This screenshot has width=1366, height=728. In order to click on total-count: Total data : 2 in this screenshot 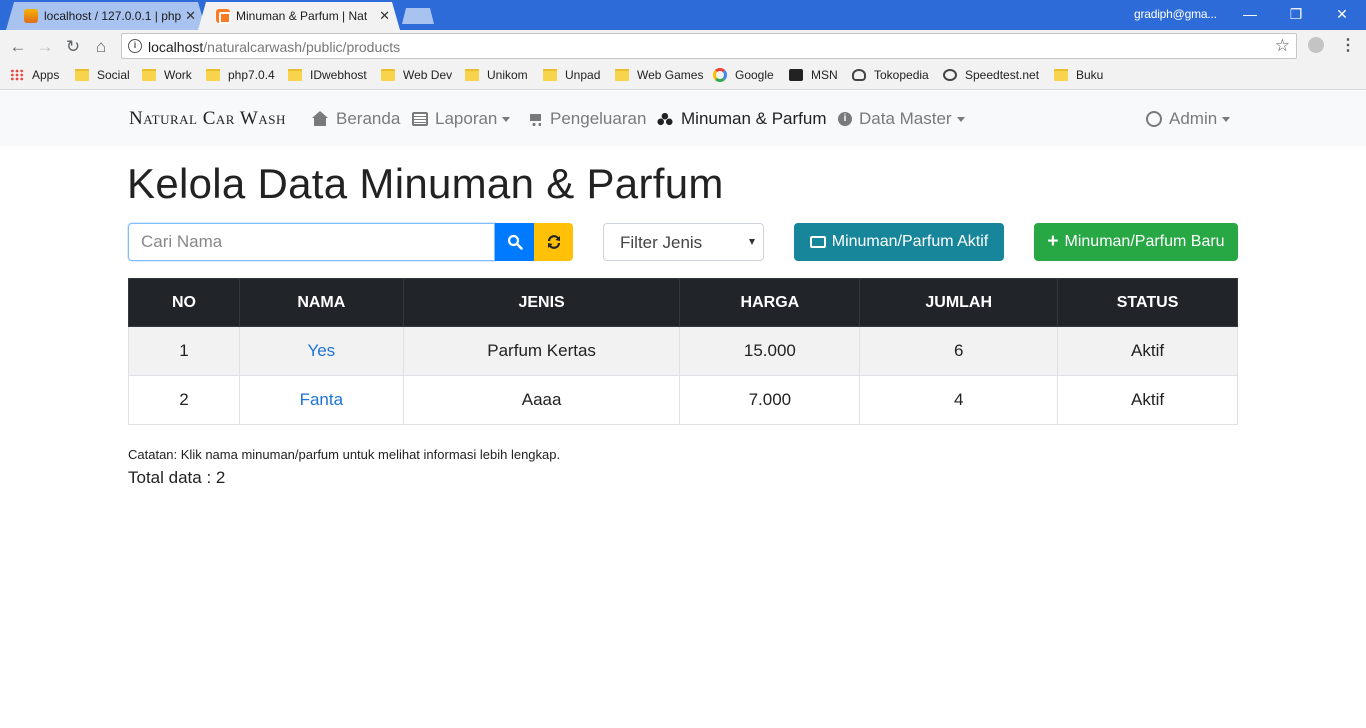, I will do `click(177, 477)`.